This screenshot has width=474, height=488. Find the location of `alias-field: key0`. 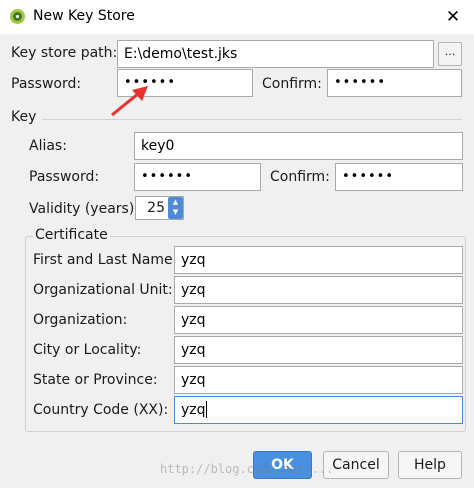

alias-field: key0 is located at coordinates (298, 146).